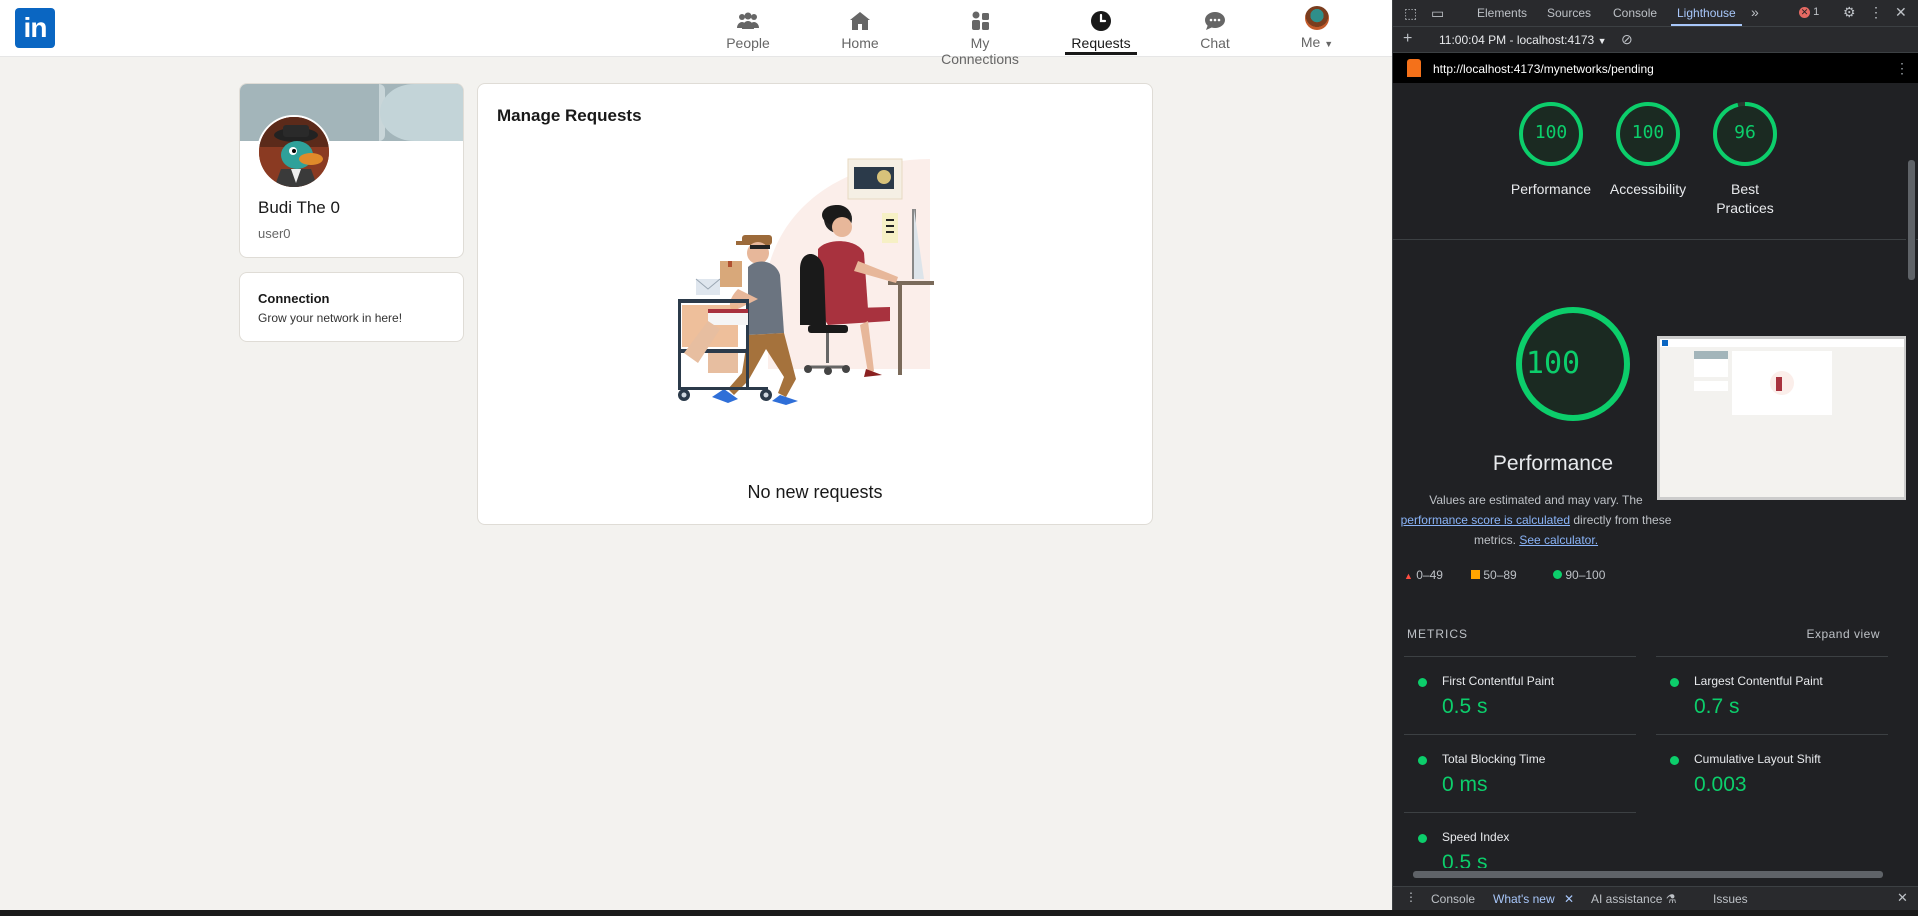 The height and width of the screenshot is (916, 1918). Describe the element at coordinates (1602, 41) in the screenshot. I see `dropdown-arrow-icon: ▼` at that location.